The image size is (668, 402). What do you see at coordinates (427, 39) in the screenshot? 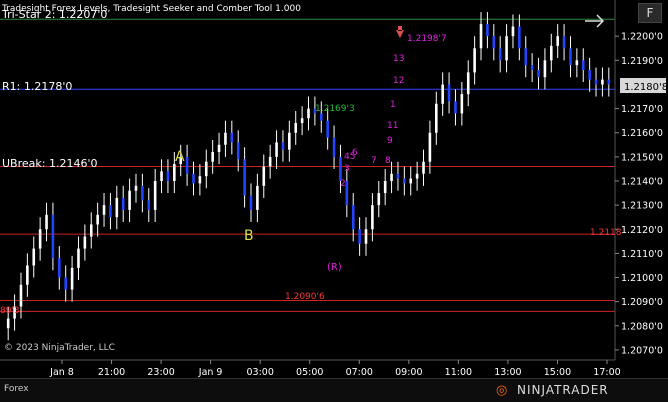
I see `level-2198-label: 1.2198'7` at bounding box center [427, 39].